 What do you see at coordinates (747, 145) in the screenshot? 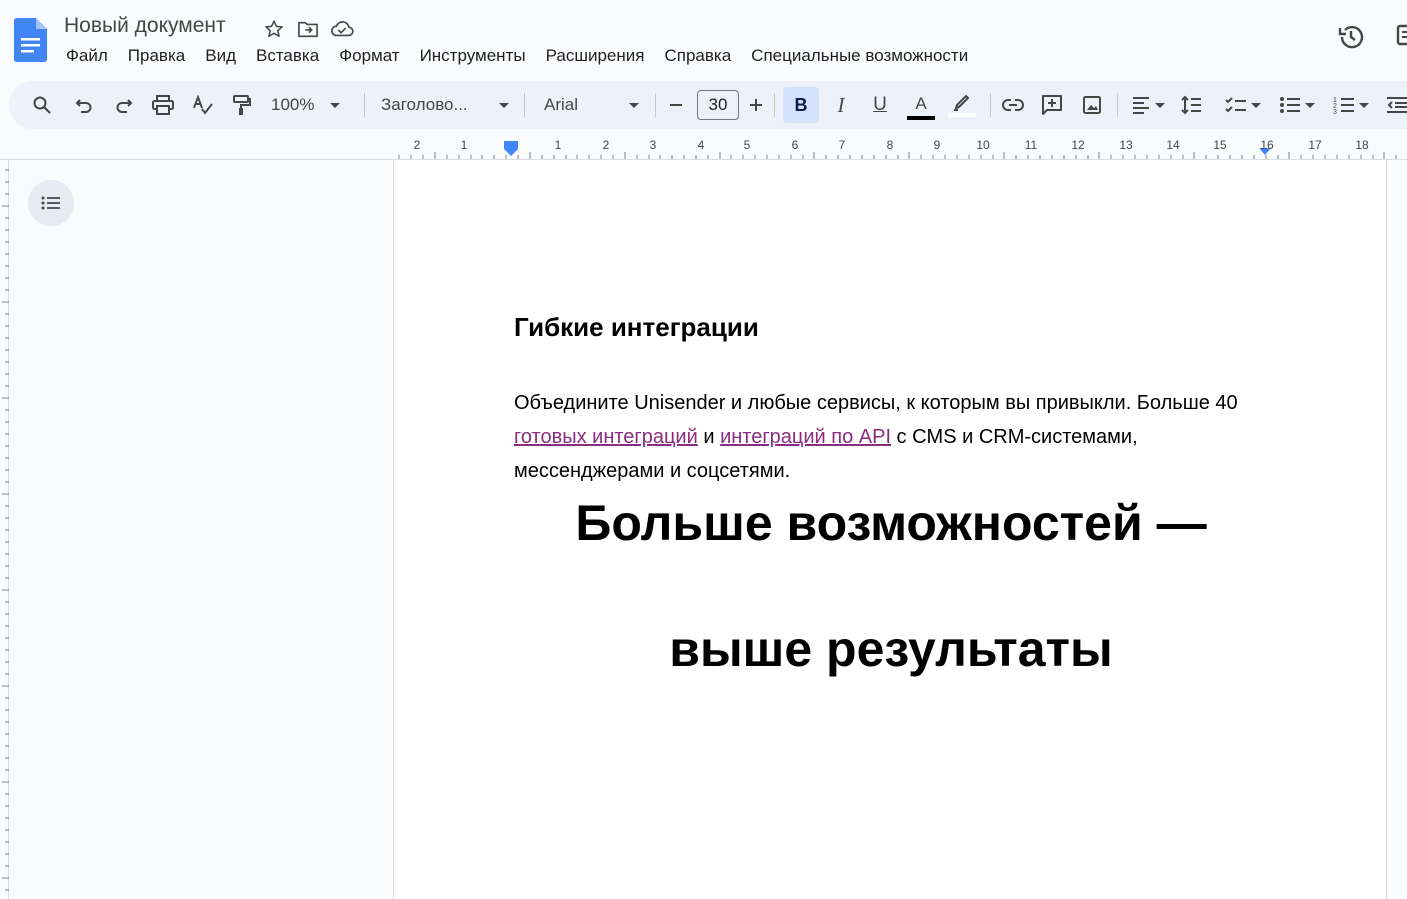
I see `ruler-label: 5` at bounding box center [747, 145].